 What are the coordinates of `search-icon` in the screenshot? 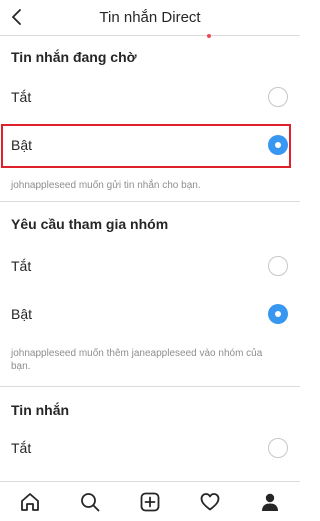 It's located at (90, 502).